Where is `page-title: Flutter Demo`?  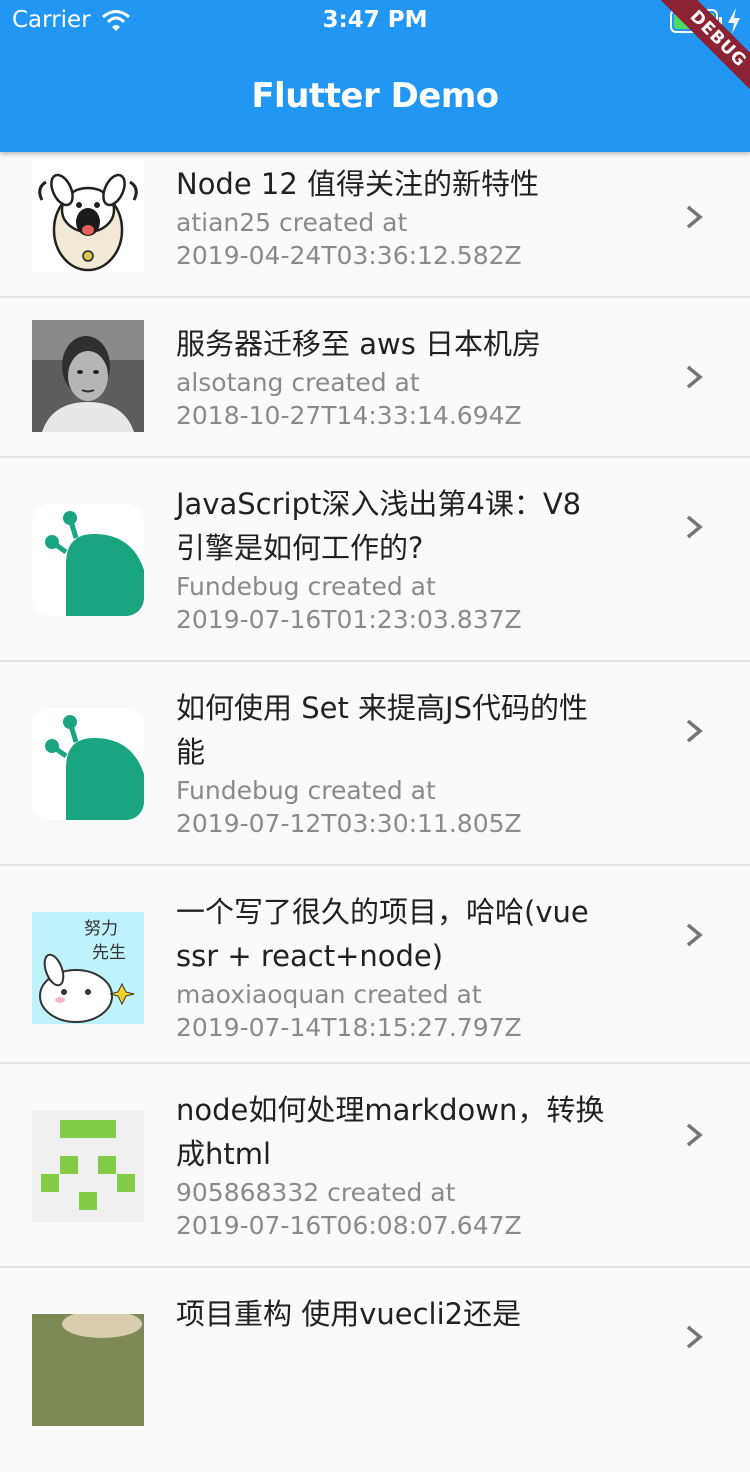
page-title: Flutter Demo is located at coordinates (375, 96).